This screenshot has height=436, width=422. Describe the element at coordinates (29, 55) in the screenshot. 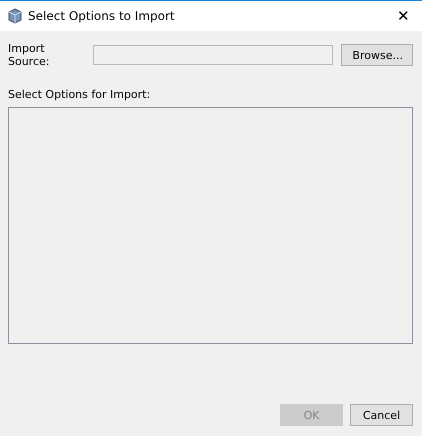

I see `field-label: Import Source:` at that location.